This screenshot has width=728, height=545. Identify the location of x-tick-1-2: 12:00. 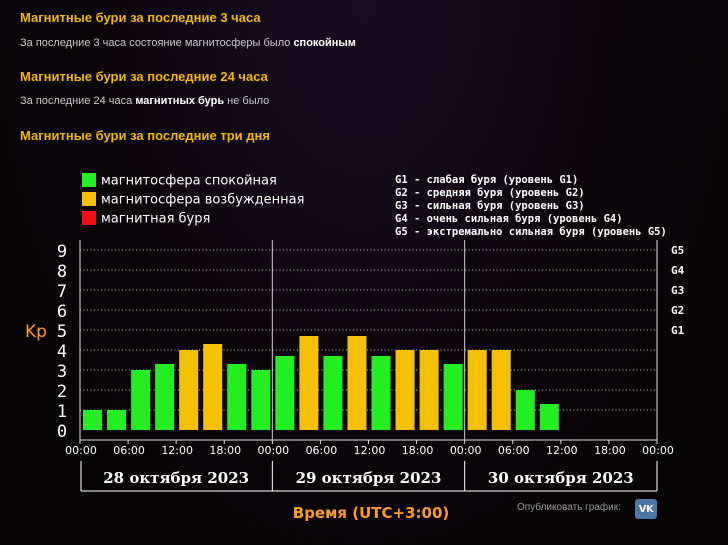
(370, 450).